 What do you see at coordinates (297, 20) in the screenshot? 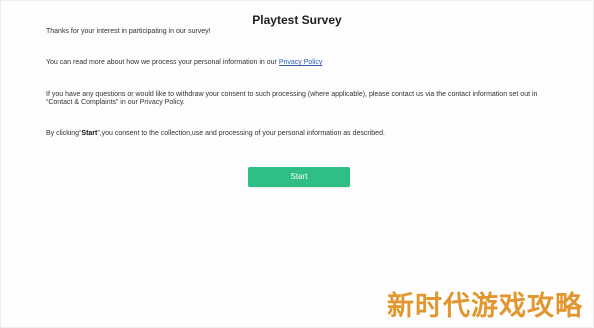
I see `page-title: Playtest Survey` at bounding box center [297, 20].